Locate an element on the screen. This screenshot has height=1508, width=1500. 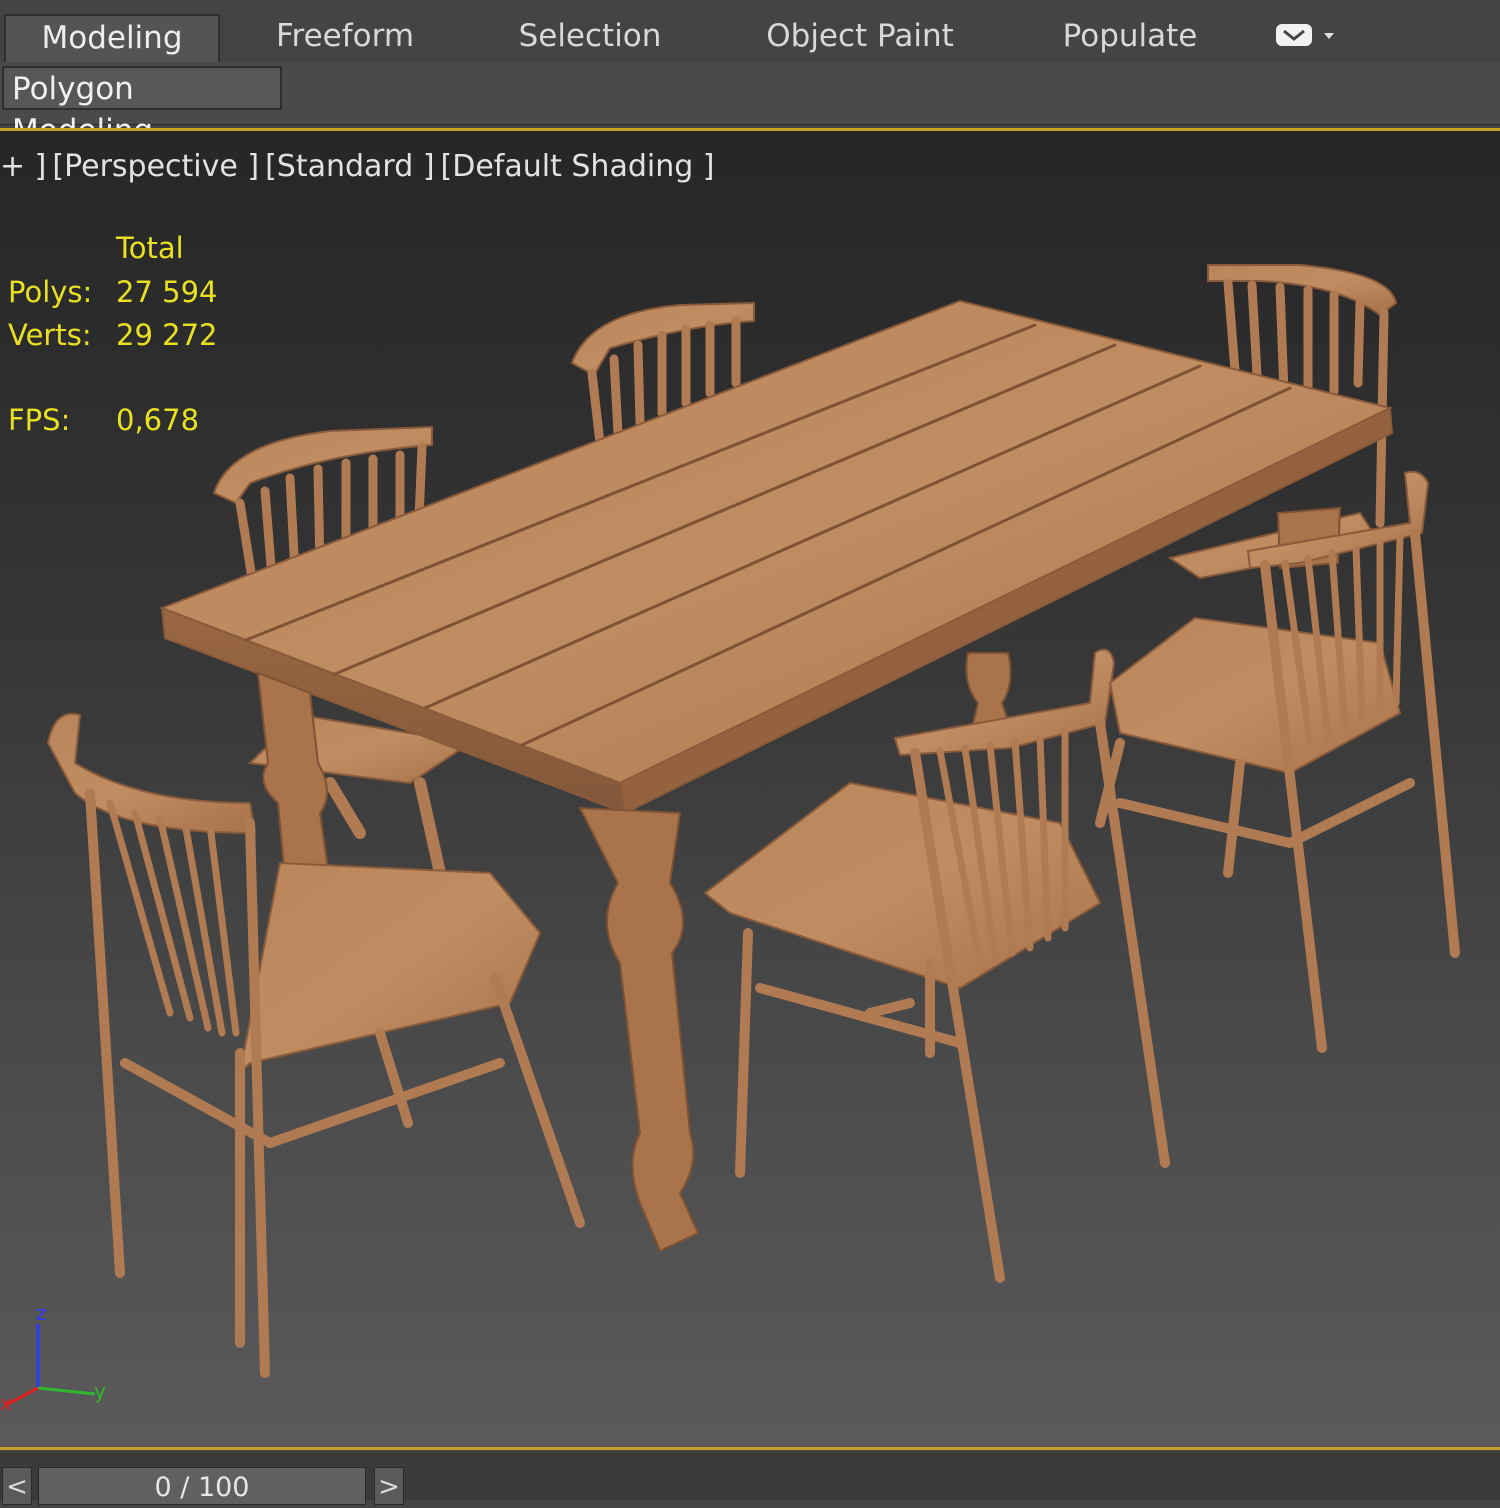
timeline-bar: < 0 / 100 > is located at coordinates (750, 1479).